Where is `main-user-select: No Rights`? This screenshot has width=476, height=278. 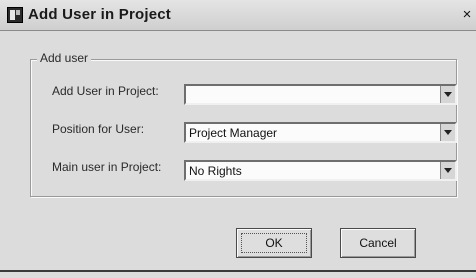 main-user-select: No Rights is located at coordinates (320, 170).